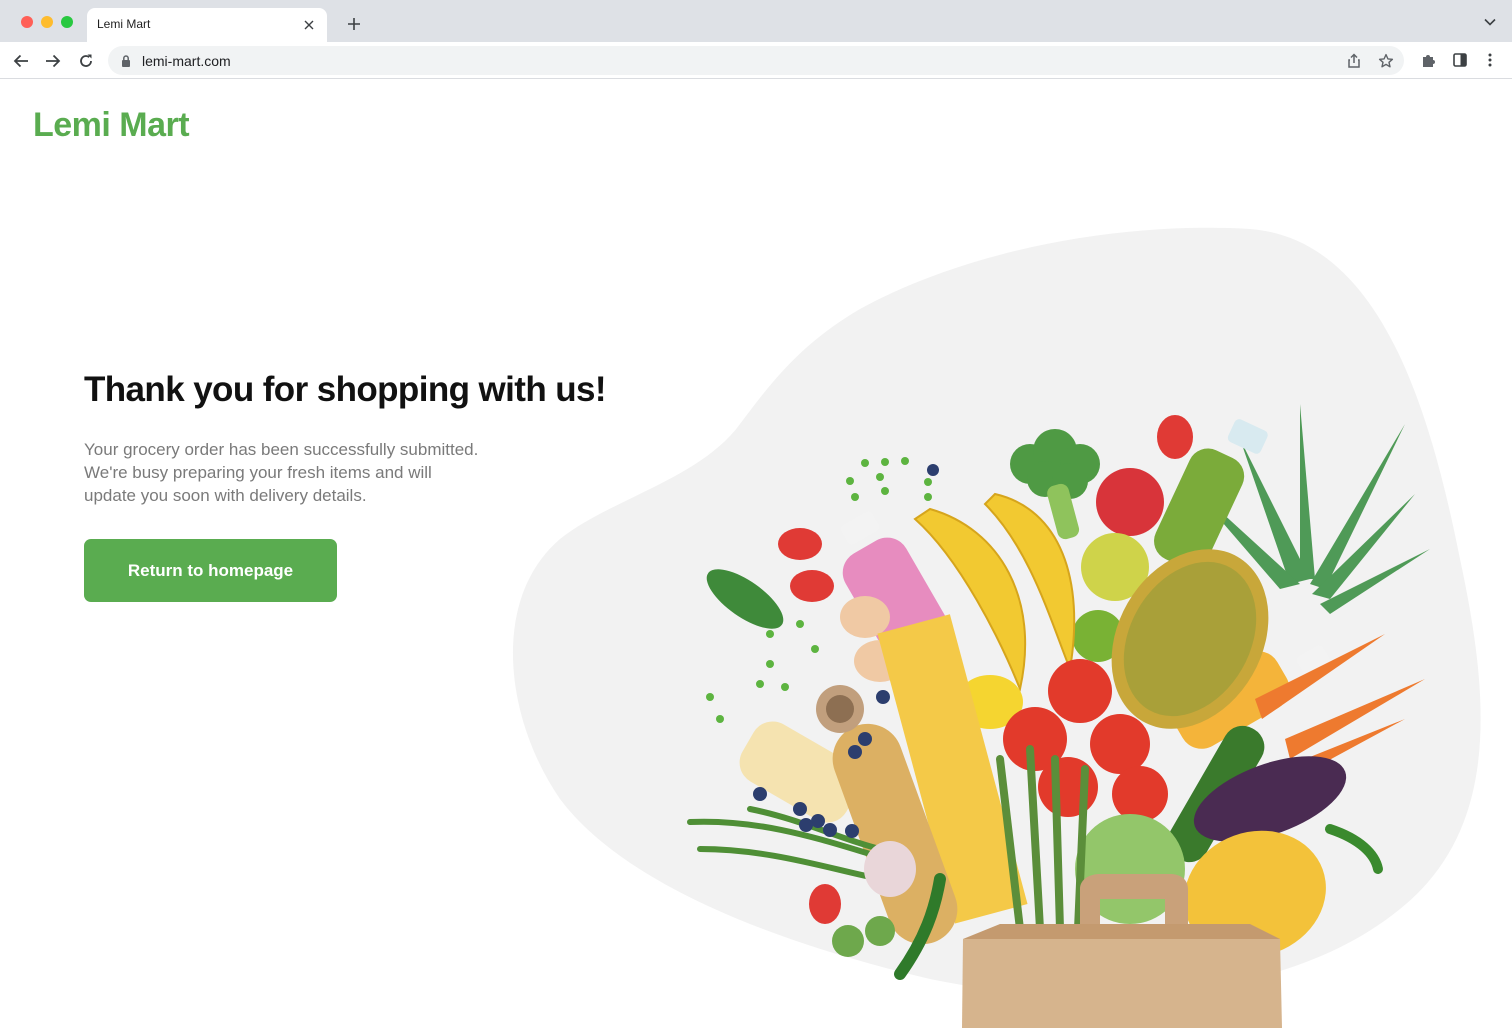 Image resolution: width=1512 pixels, height=1028 pixels. I want to click on lettuce, so click(1130, 869).